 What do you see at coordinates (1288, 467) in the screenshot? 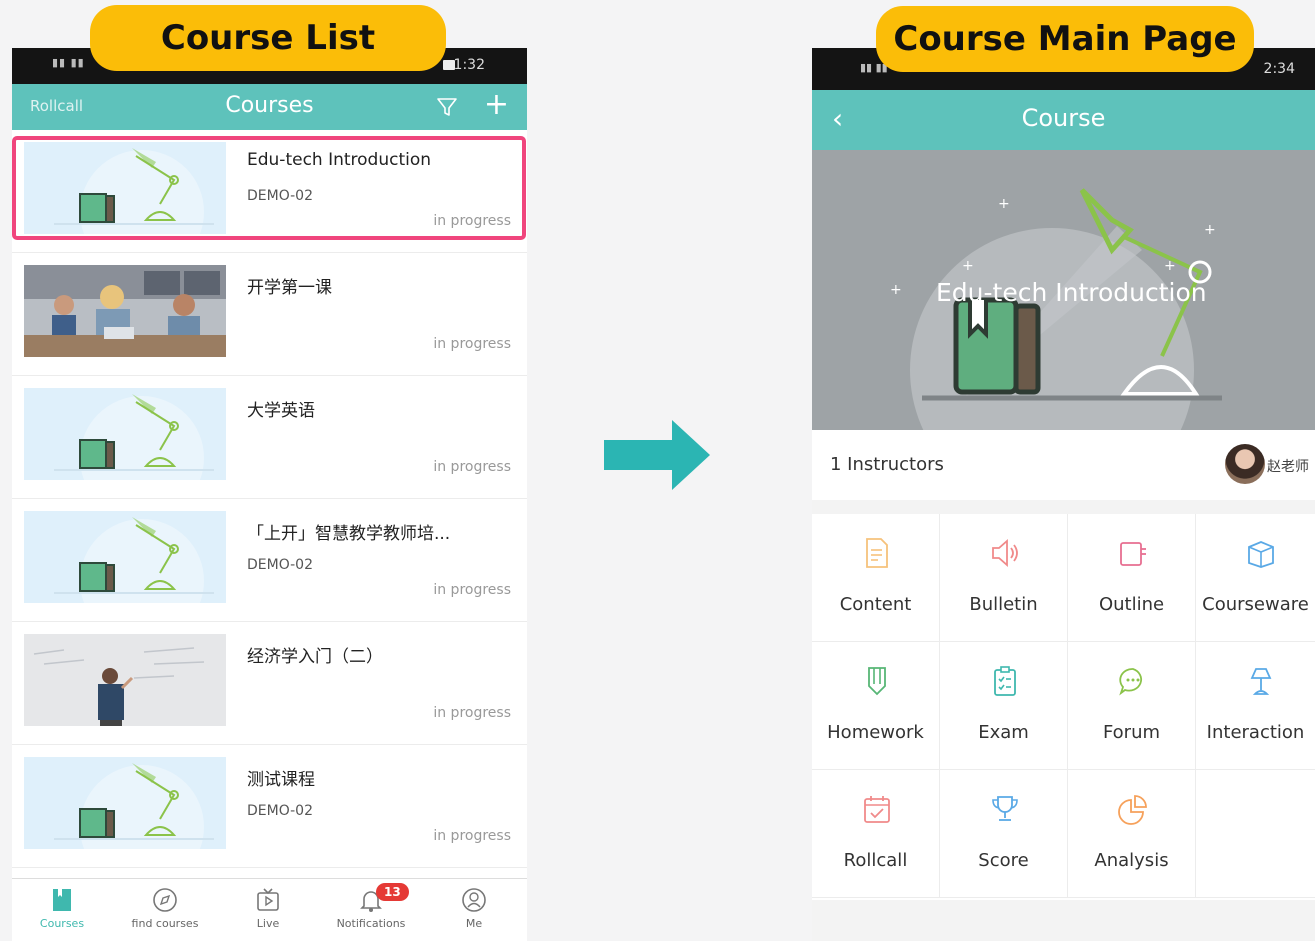
I see `instructor-name: 赵老师` at bounding box center [1288, 467].